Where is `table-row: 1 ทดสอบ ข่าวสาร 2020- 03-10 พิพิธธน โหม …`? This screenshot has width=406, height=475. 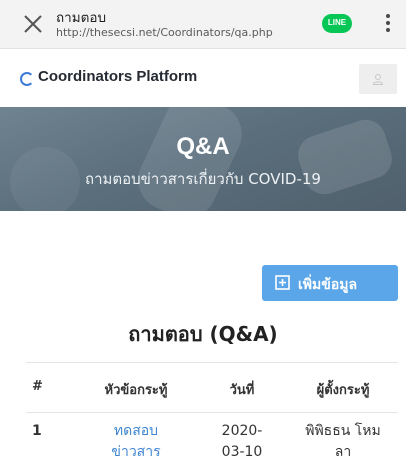
table-row: 1 ทดสอบ ข่าวสาร 2020- 03-10 พิพิธธน โหม … is located at coordinates (212, 444).